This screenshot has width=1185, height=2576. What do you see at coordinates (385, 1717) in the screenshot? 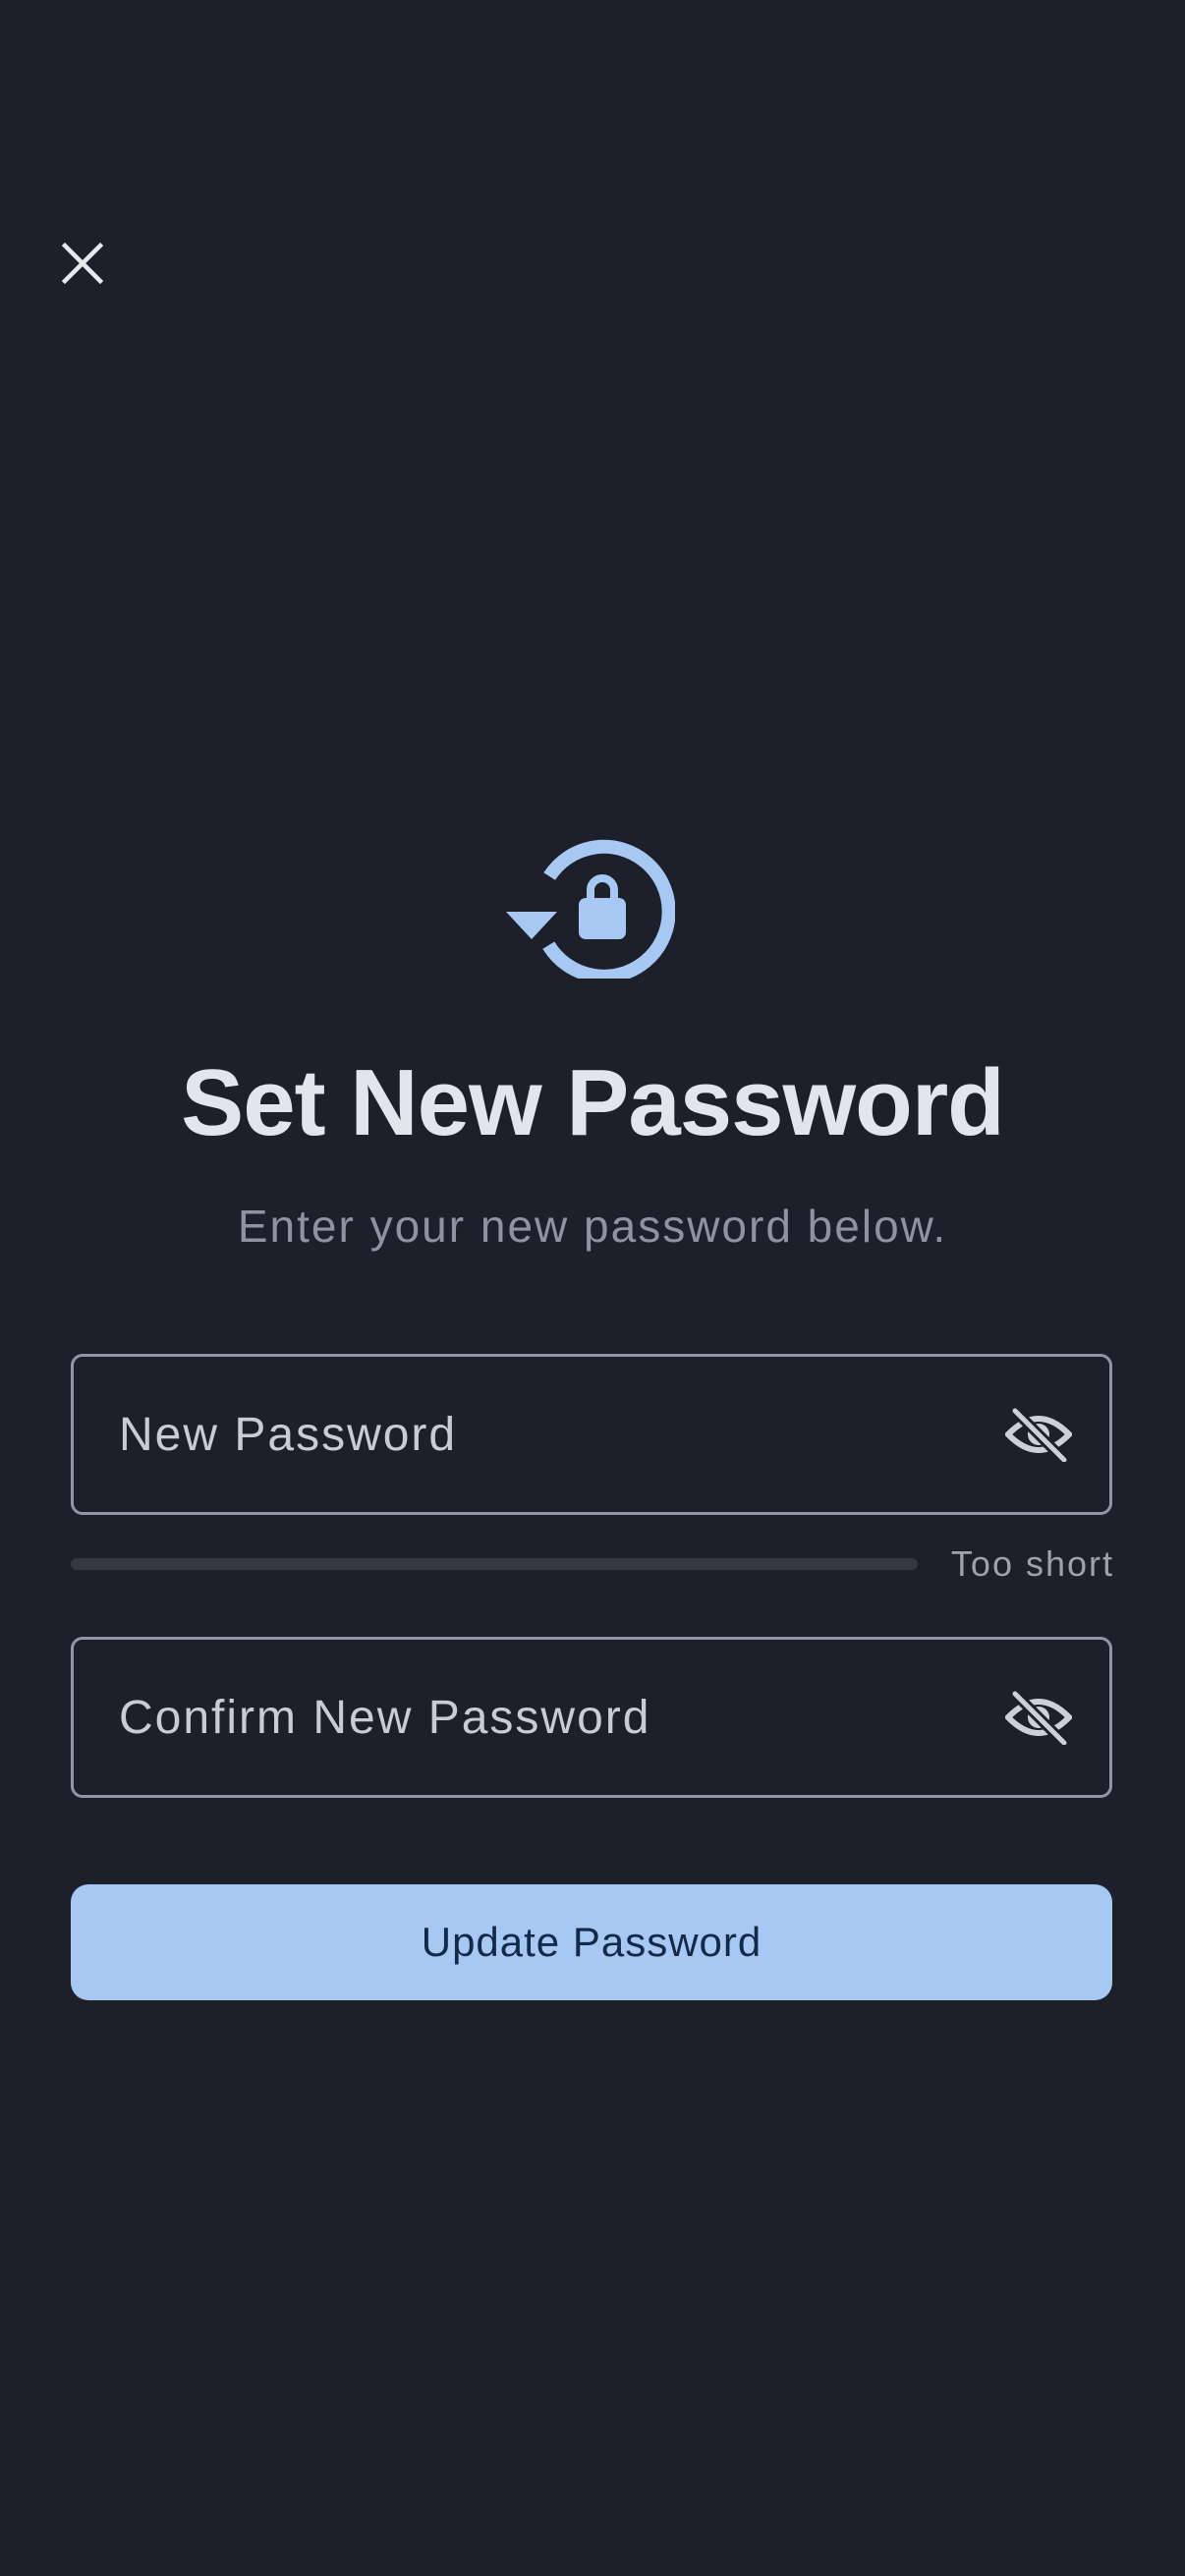
I see `confirm-password-label: Confirm New Password` at bounding box center [385, 1717].